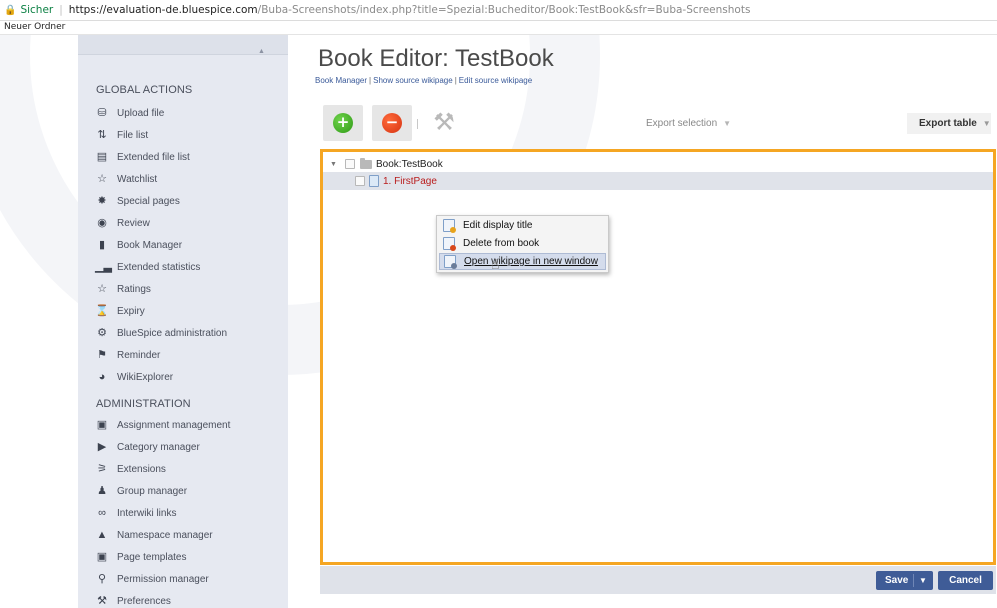  I want to click on remove-node-button: −, so click(392, 123).